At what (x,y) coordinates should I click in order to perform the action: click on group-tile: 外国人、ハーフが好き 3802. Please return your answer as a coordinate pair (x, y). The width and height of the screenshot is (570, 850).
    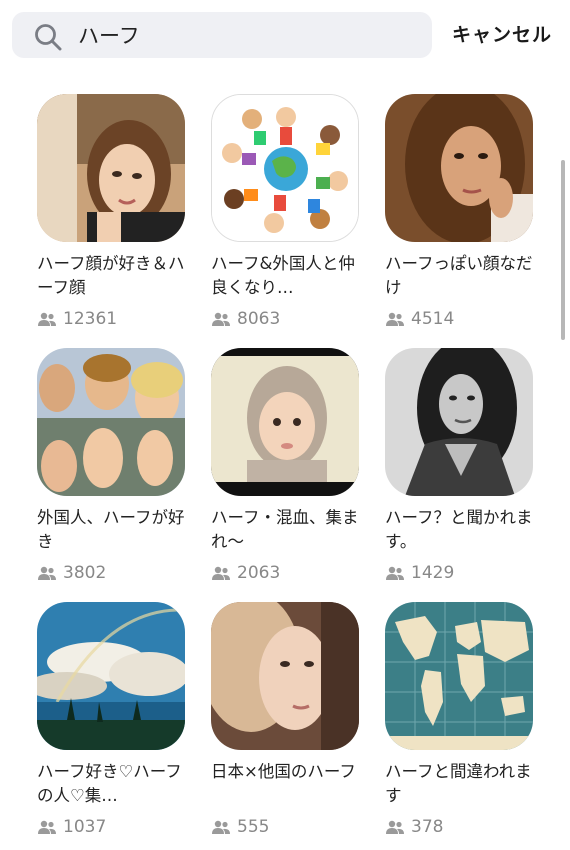
    Looking at the image, I should click on (117, 466).